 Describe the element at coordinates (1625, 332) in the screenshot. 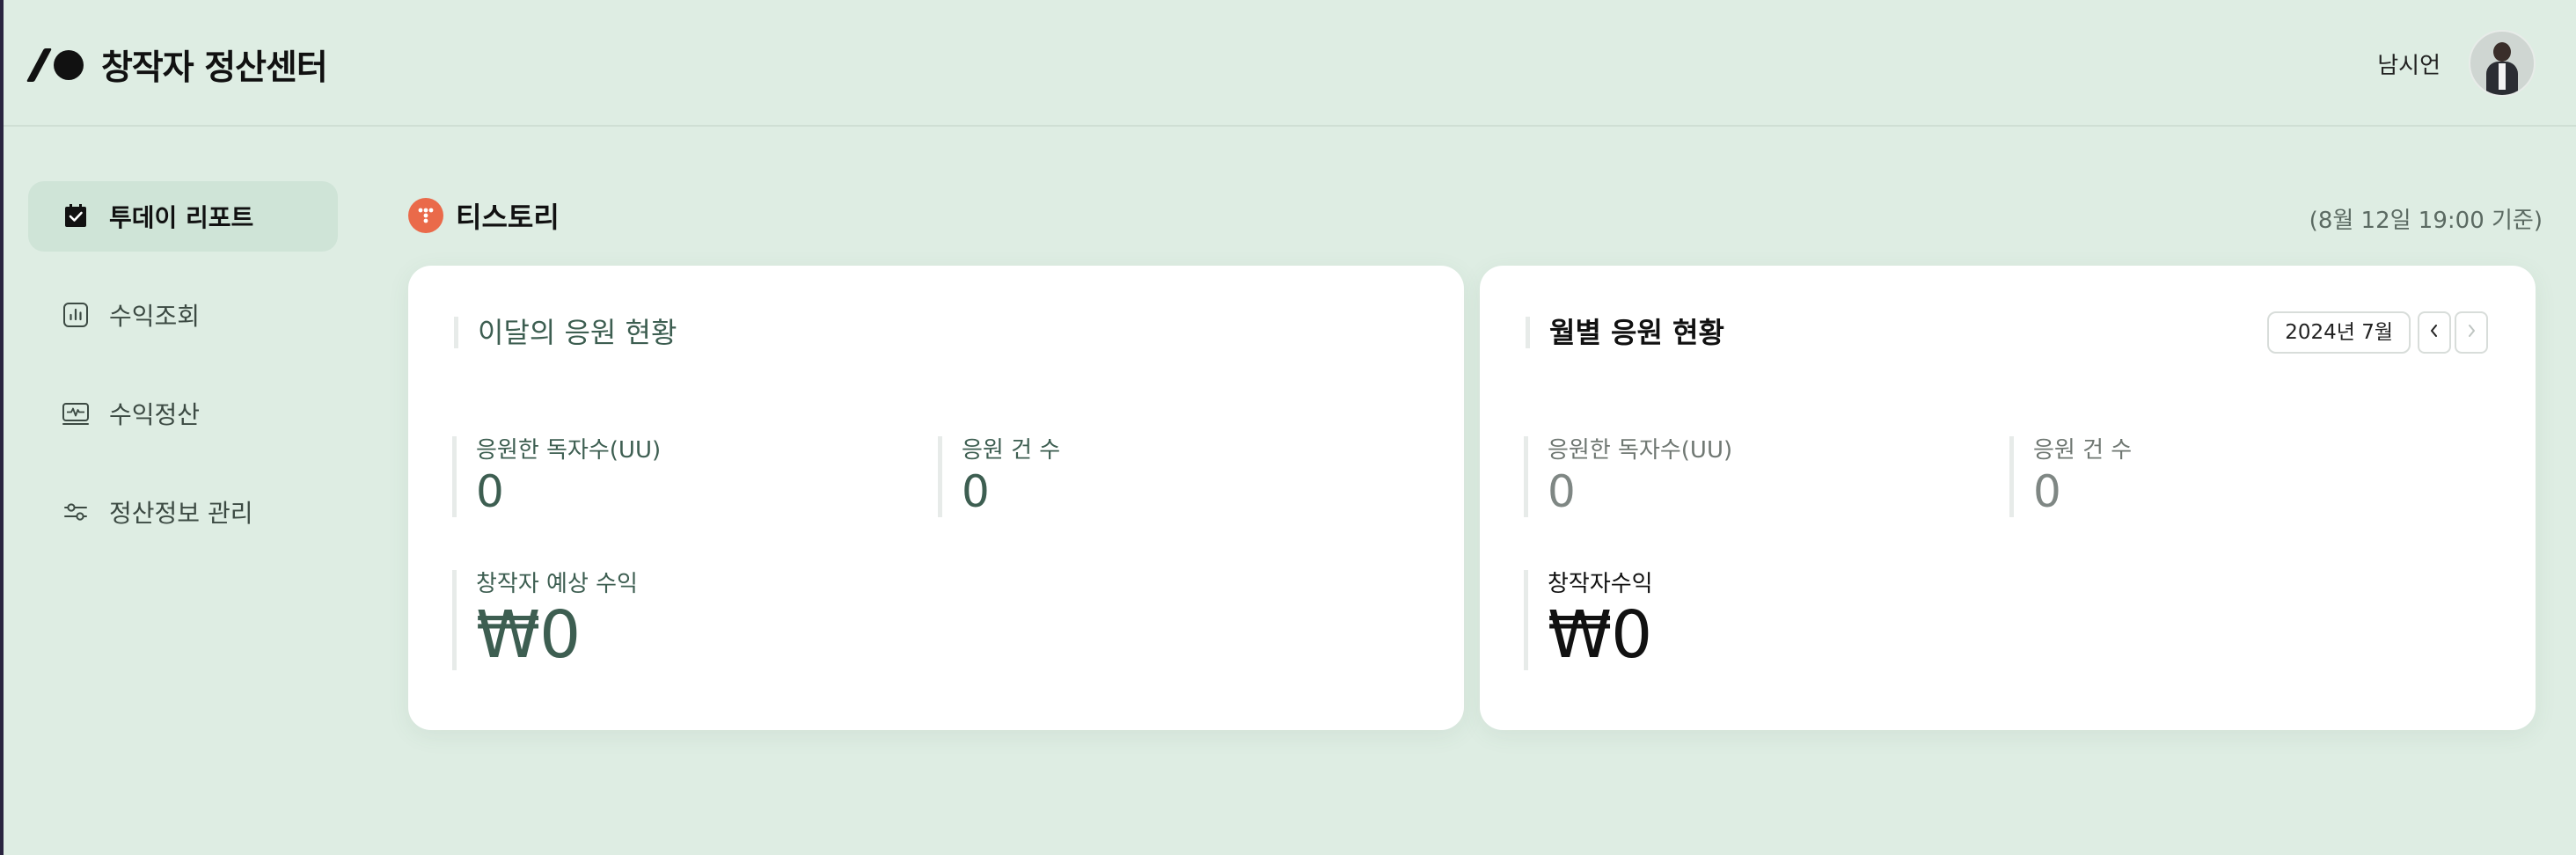

I see `card-title: 월별 응원 현황` at that location.